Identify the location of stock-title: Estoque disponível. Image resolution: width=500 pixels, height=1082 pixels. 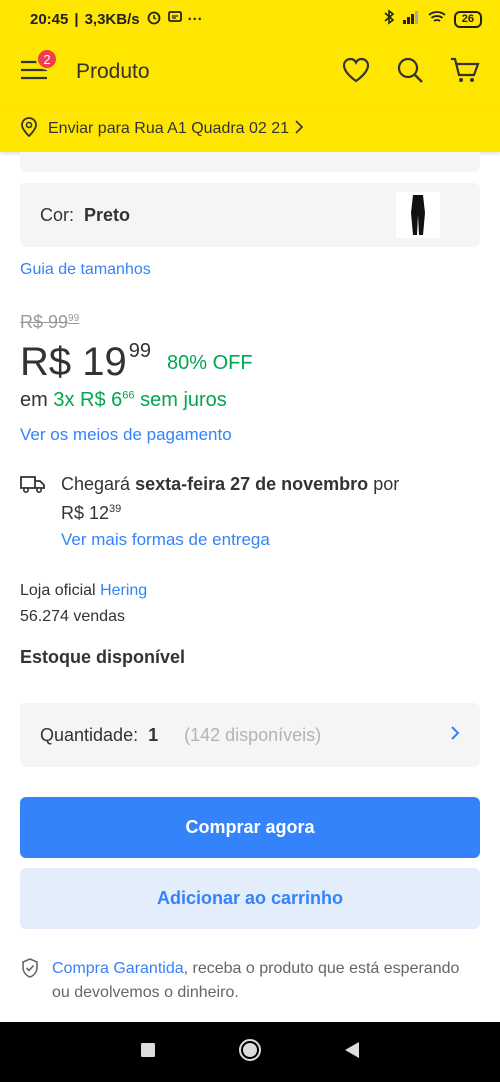
(103, 657).